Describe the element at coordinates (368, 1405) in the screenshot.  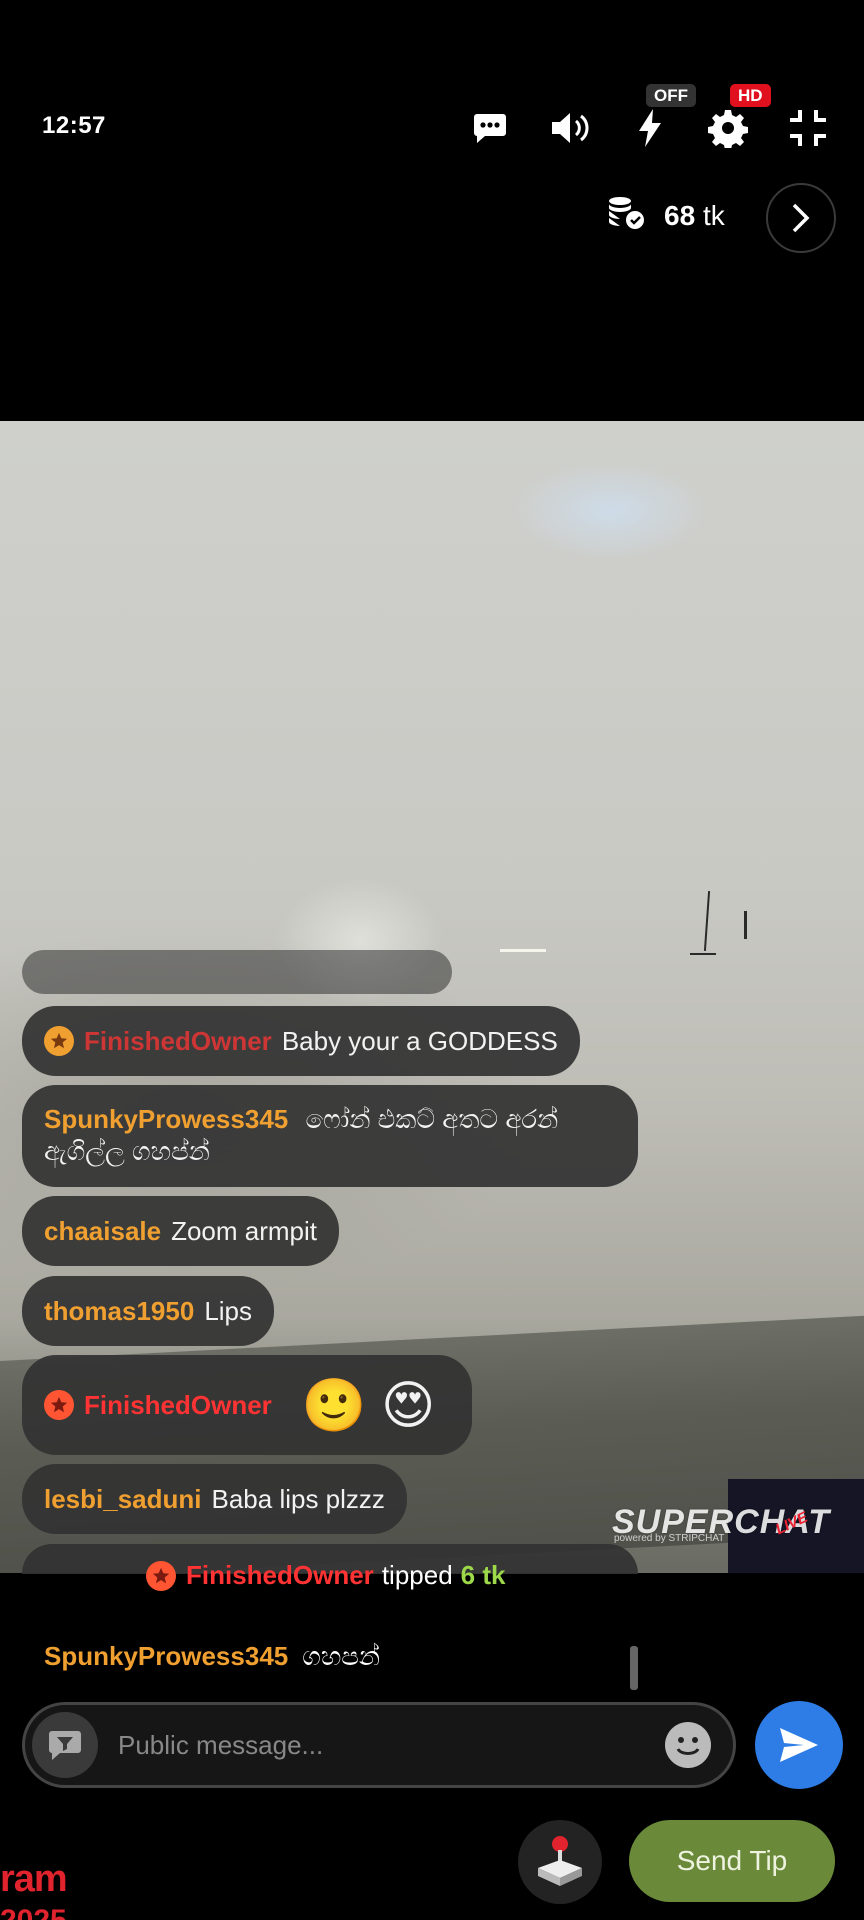
I see `chat-emoji-text: 🙂 😍` at that location.